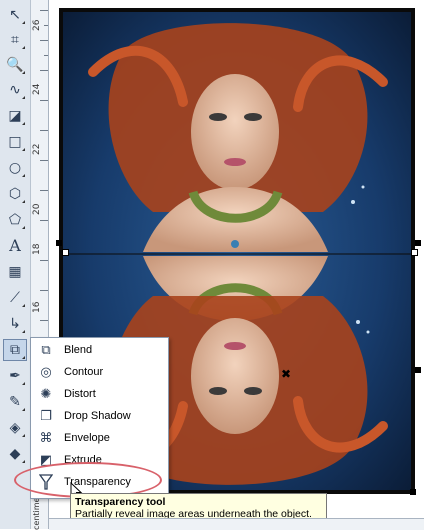  I want to click on horizontal-scrollbar, so click(236, 524).